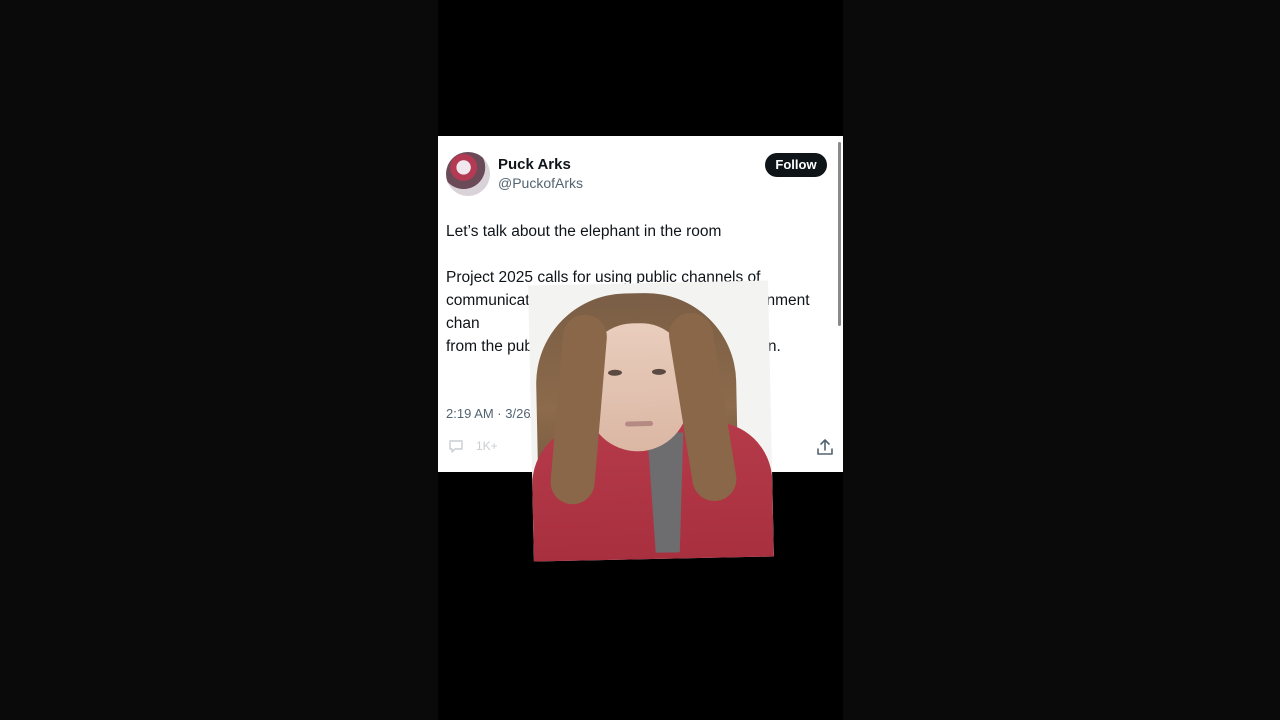 This screenshot has height=720, width=1280. Describe the element at coordinates (456, 446) in the screenshot. I see `reply-icon` at that location.